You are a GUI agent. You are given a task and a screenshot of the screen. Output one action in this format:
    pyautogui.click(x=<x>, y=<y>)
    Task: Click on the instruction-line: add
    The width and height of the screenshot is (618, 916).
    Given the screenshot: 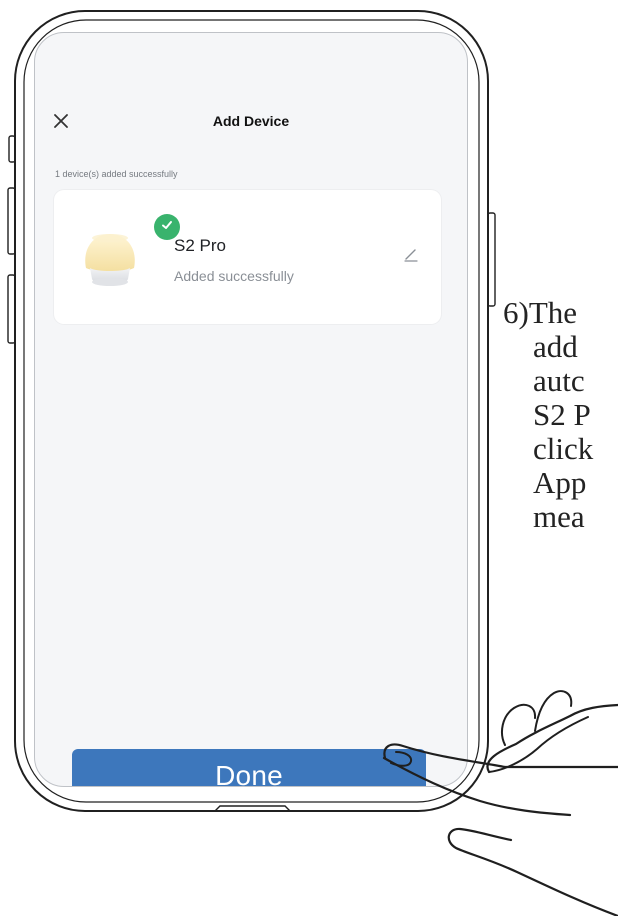 What is the action you would take?
    pyautogui.click(x=555, y=346)
    